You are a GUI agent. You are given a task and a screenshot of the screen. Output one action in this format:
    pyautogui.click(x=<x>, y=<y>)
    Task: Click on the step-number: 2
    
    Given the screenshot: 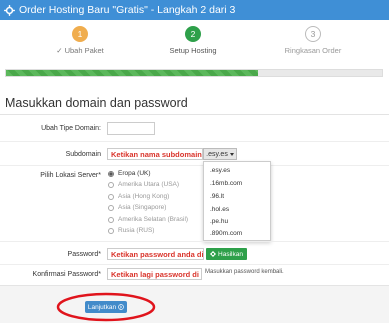 What is the action you would take?
    pyautogui.click(x=193, y=34)
    